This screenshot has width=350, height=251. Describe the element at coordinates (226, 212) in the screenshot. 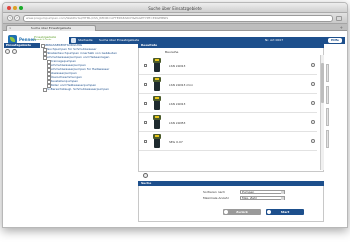

I see `reset-icon` at that location.